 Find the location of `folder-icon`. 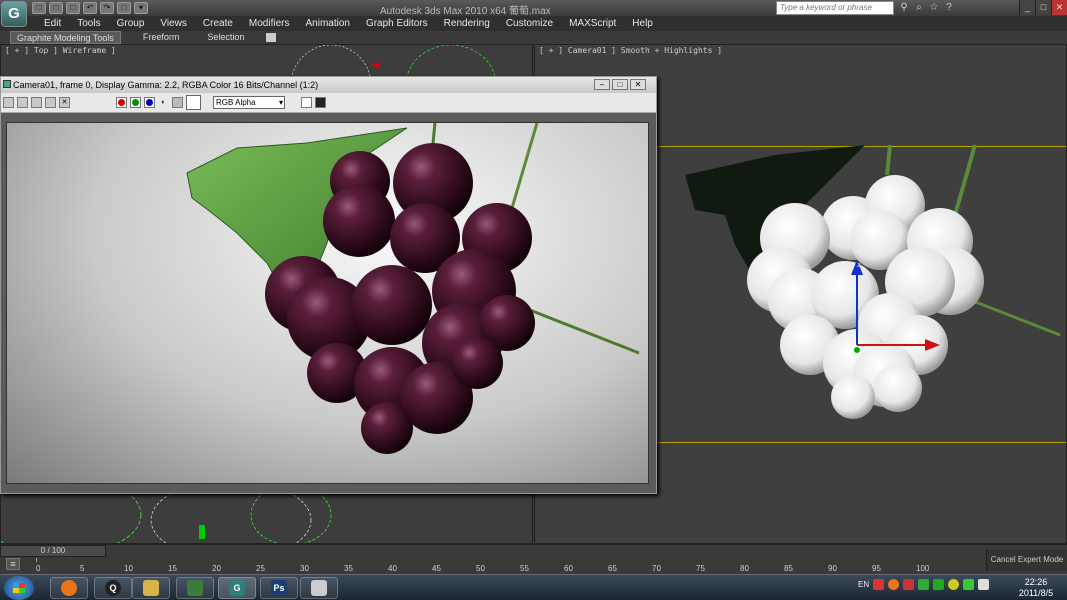

folder-icon is located at coordinates (151, 588).